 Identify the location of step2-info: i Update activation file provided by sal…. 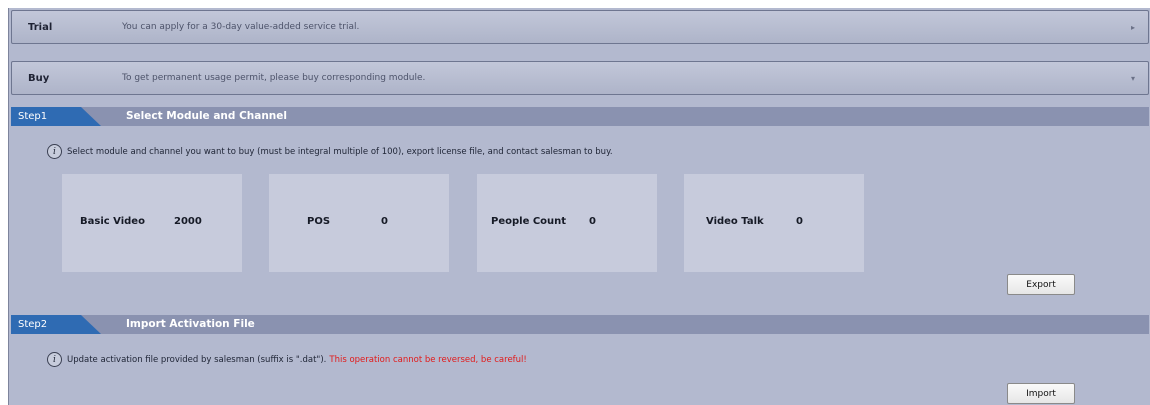
(287, 359).